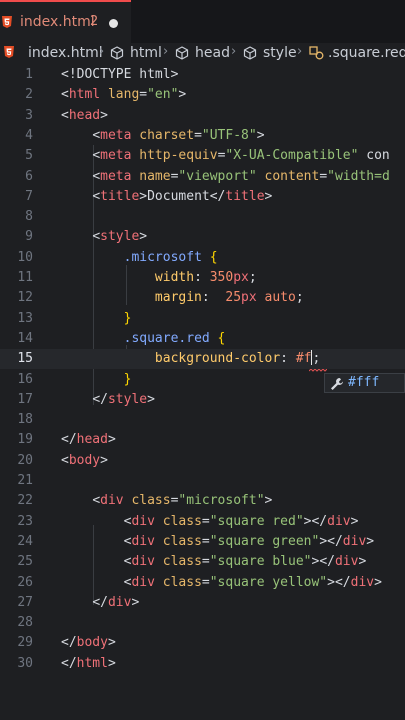 Image resolution: width=405 pixels, height=720 pixels. What do you see at coordinates (237, 358) in the screenshot?
I see `code-text: background-color: #f;` at bounding box center [237, 358].